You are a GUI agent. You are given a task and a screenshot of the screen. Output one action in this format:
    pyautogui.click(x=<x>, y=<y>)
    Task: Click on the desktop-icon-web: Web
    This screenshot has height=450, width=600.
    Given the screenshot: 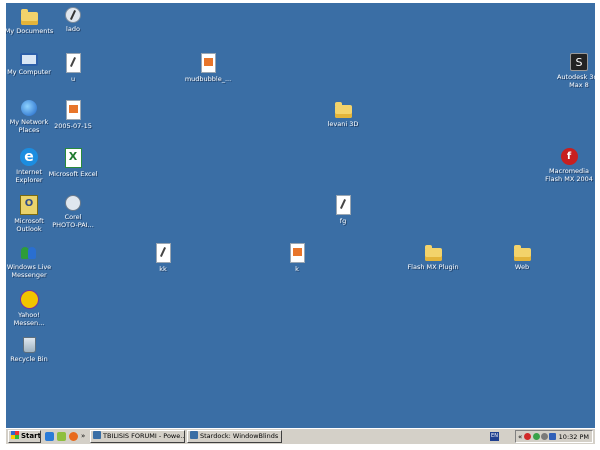 What is the action you would take?
    pyautogui.click(x=522, y=257)
    